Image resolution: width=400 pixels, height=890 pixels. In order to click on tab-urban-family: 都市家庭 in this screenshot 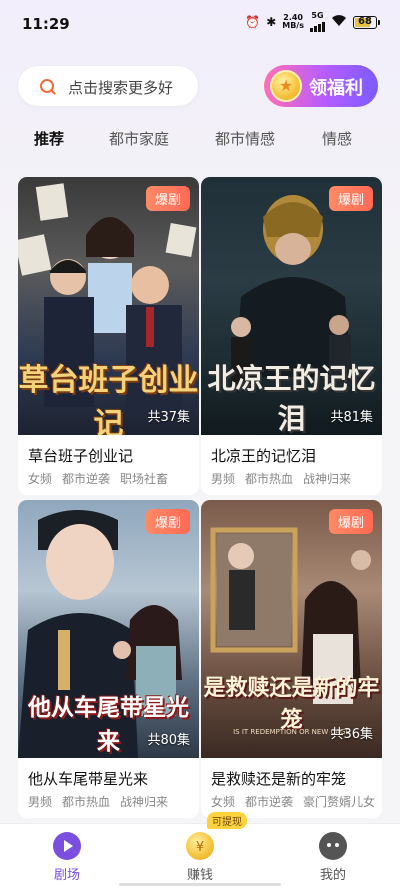, I will do `click(139, 138)`.